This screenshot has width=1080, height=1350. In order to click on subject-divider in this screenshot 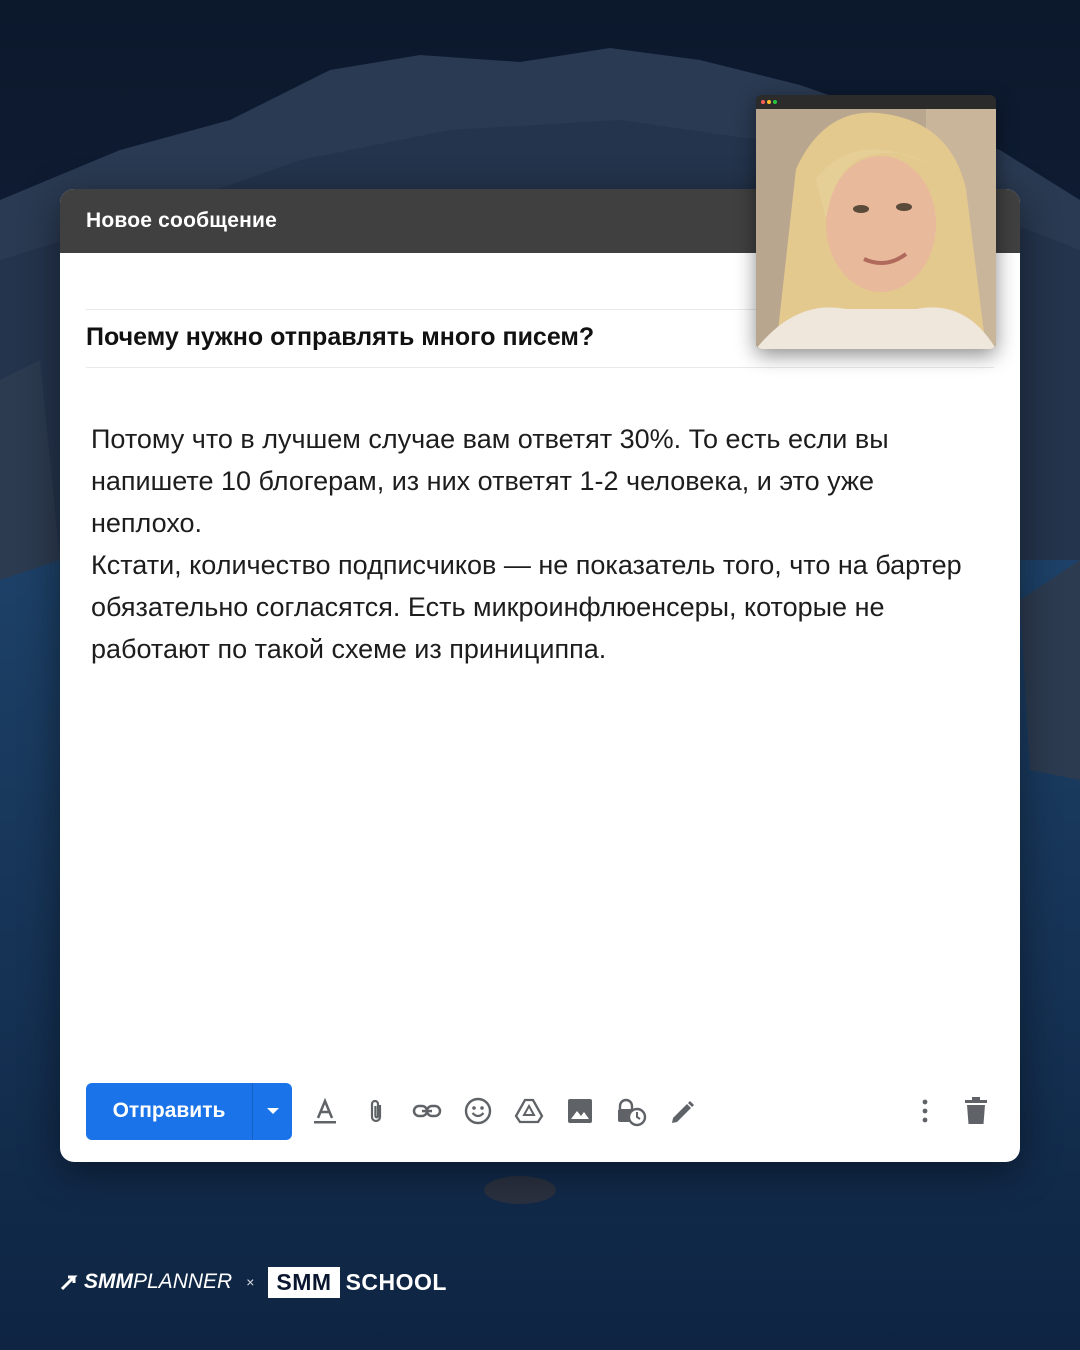, I will do `click(540, 367)`.